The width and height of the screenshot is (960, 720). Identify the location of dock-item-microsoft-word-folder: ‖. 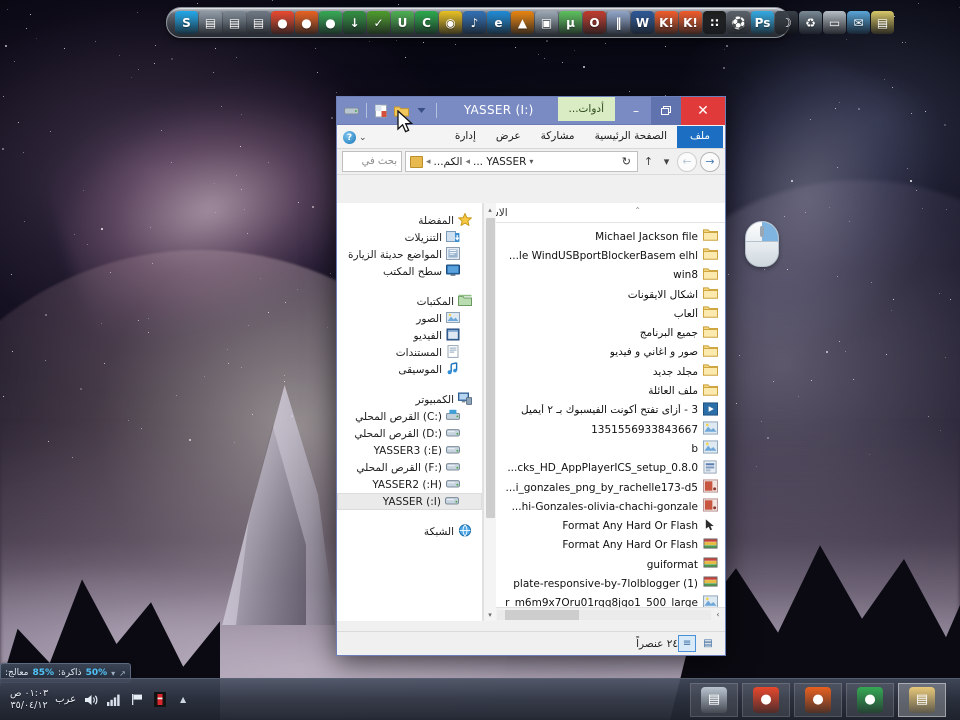
(618, 22).